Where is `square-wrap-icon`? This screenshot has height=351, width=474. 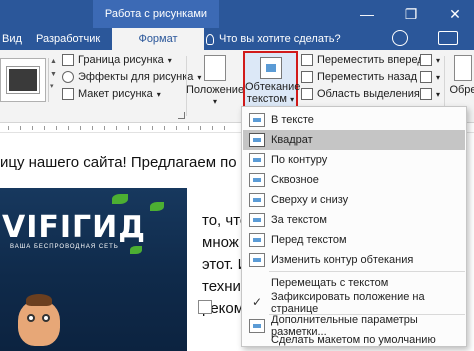
square-wrap-icon is located at coordinates (257, 140).